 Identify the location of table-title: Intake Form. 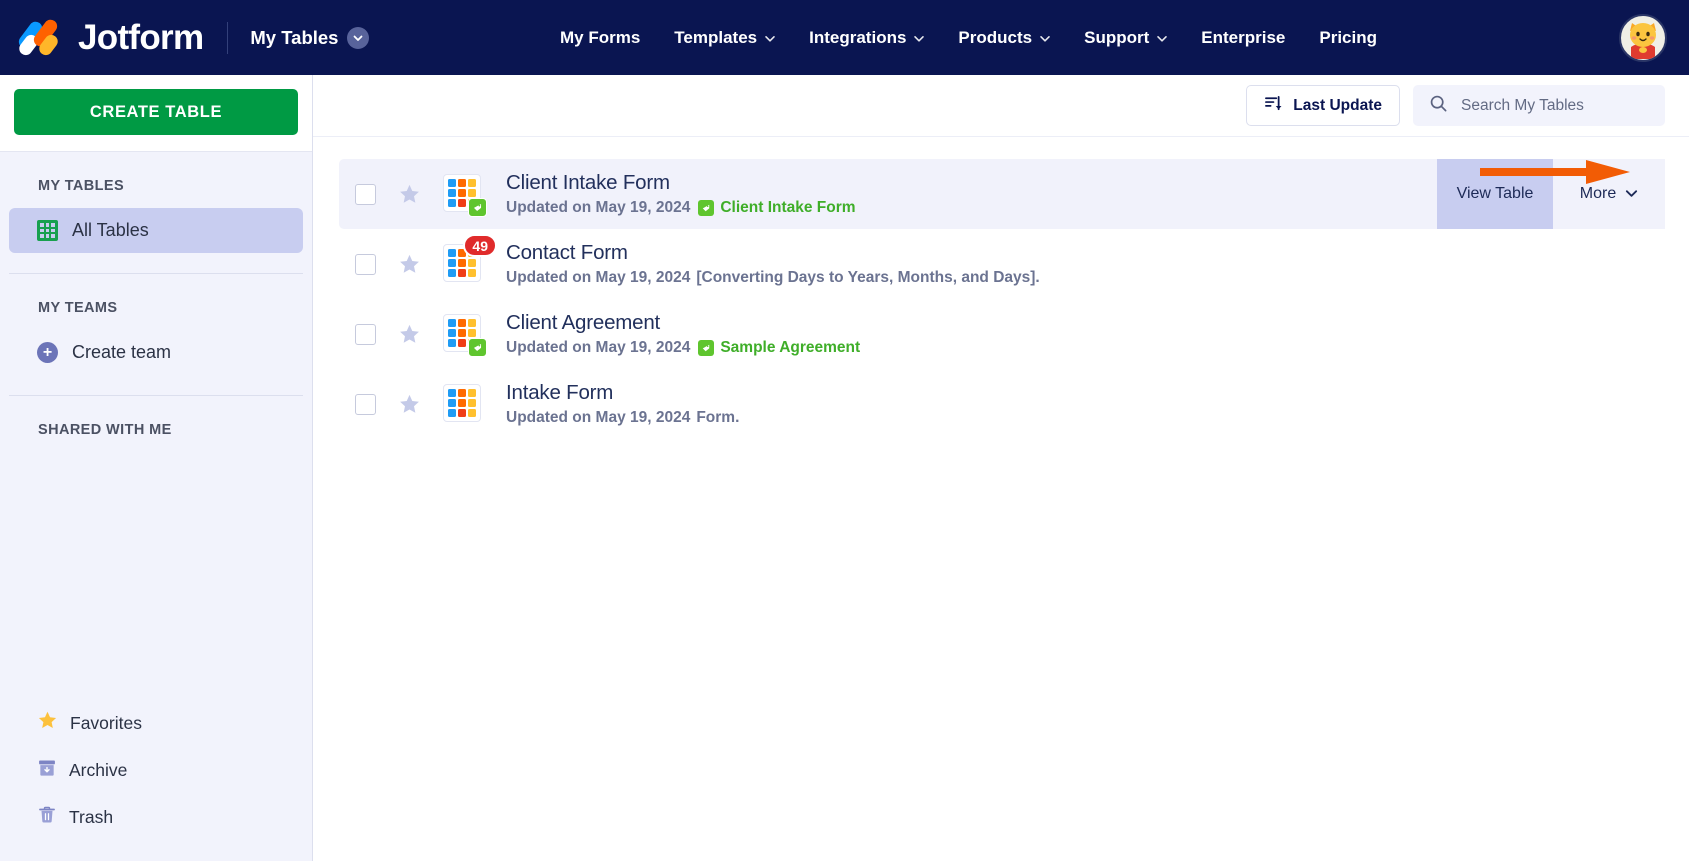
(622, 393).